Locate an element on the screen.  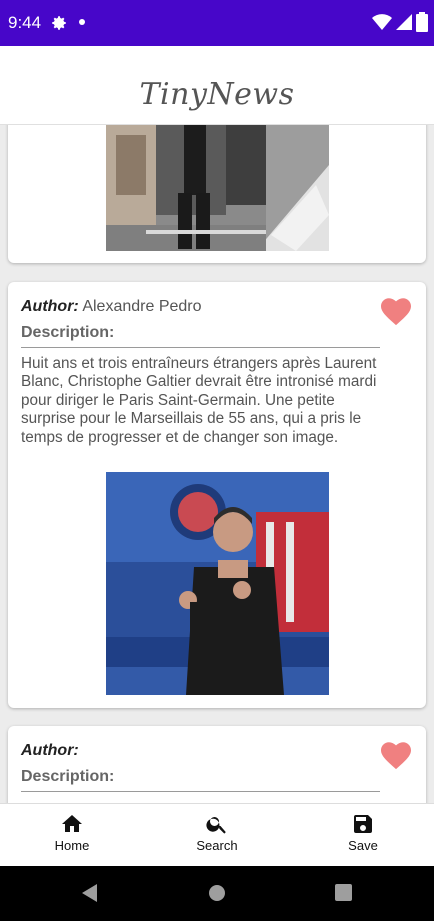
nav-save: Save is located at coordinates (363, 832).